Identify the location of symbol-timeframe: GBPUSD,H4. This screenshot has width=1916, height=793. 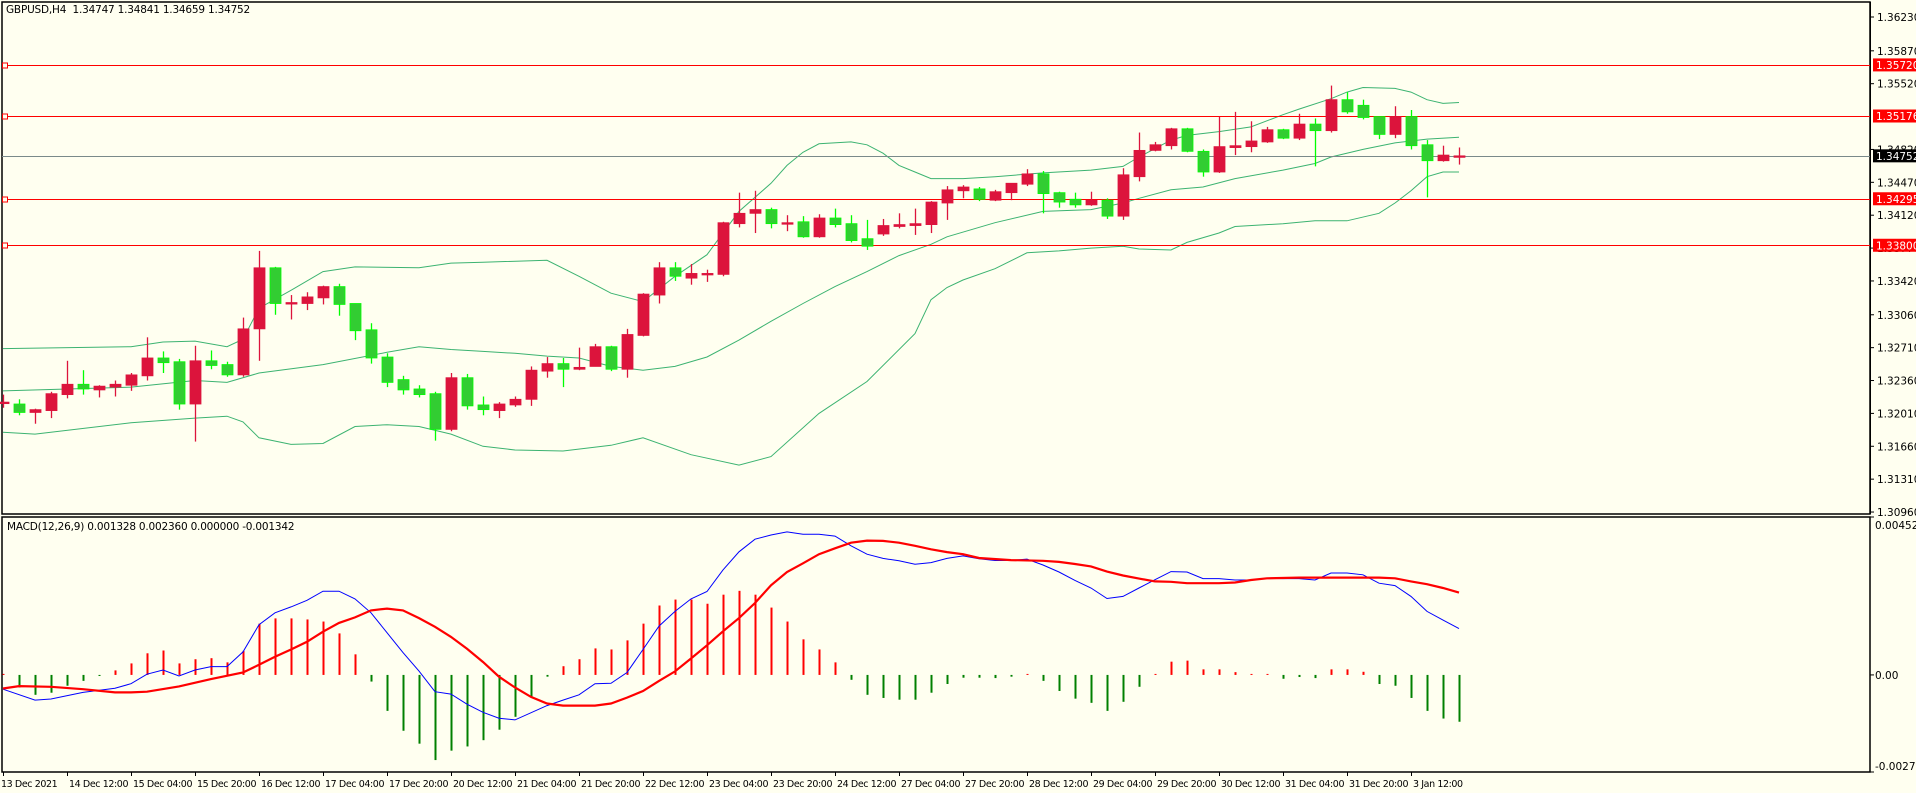
(36, 10).